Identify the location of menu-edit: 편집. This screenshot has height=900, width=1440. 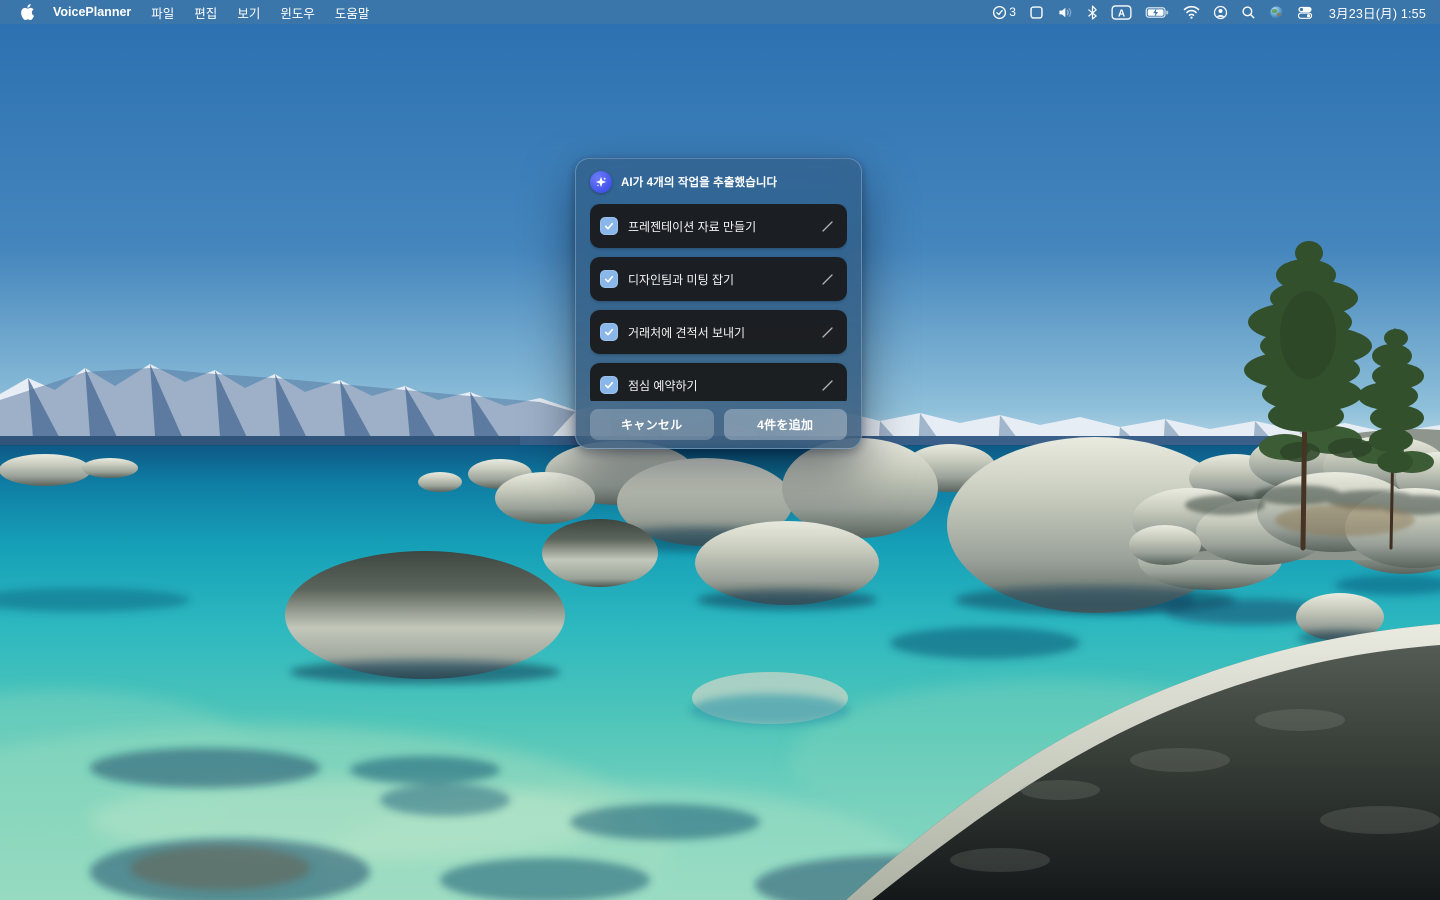
(205, 12).